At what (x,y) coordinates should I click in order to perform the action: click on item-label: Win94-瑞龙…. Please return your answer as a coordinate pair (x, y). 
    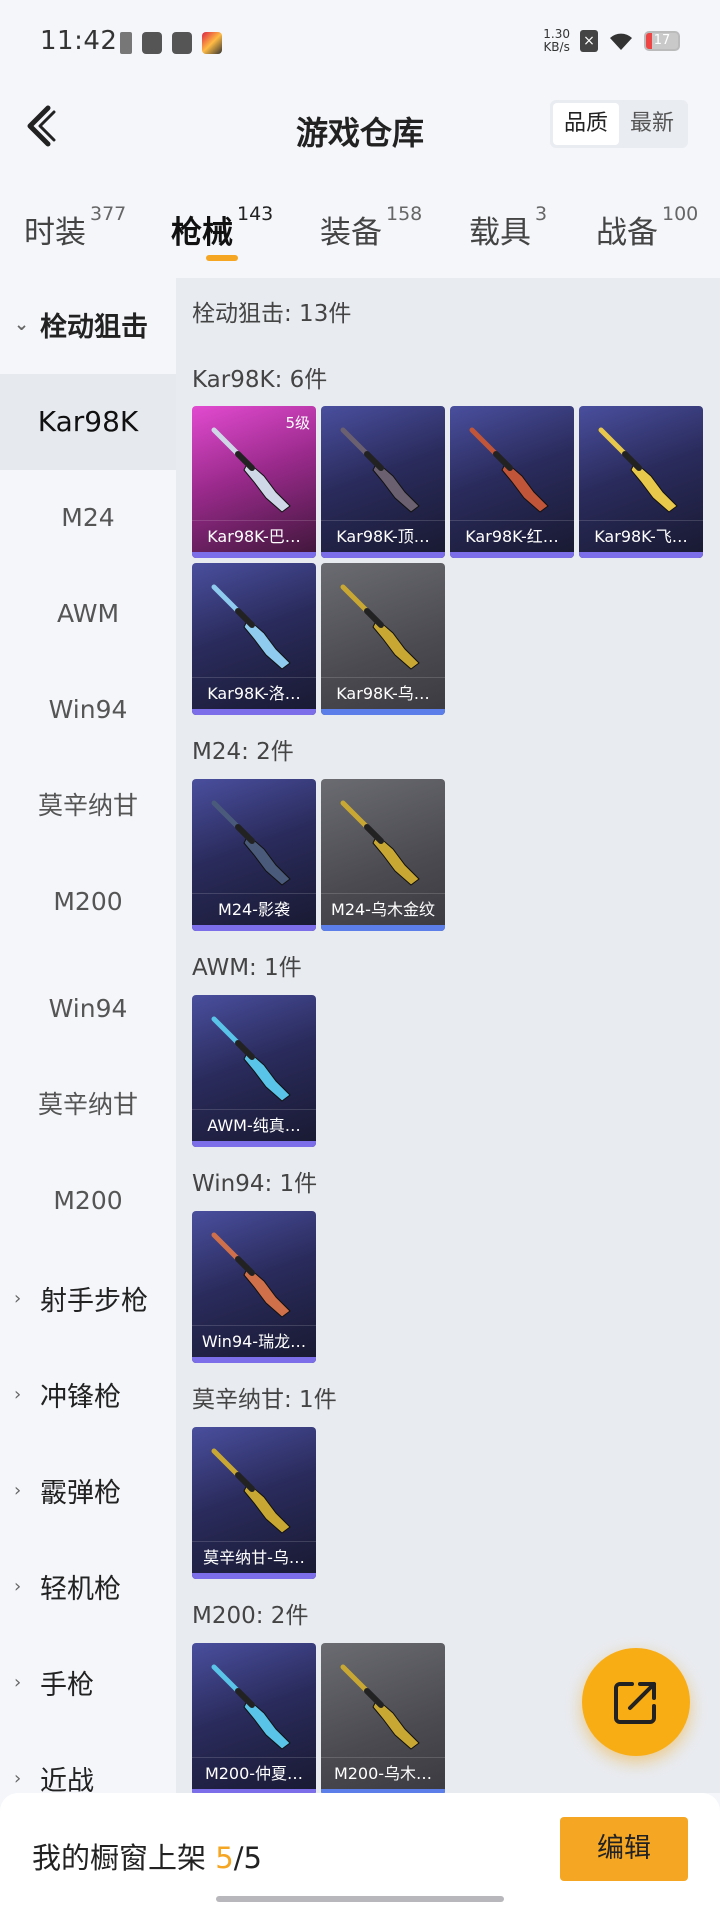
    Looking at the image, I should click on (254, 1341).